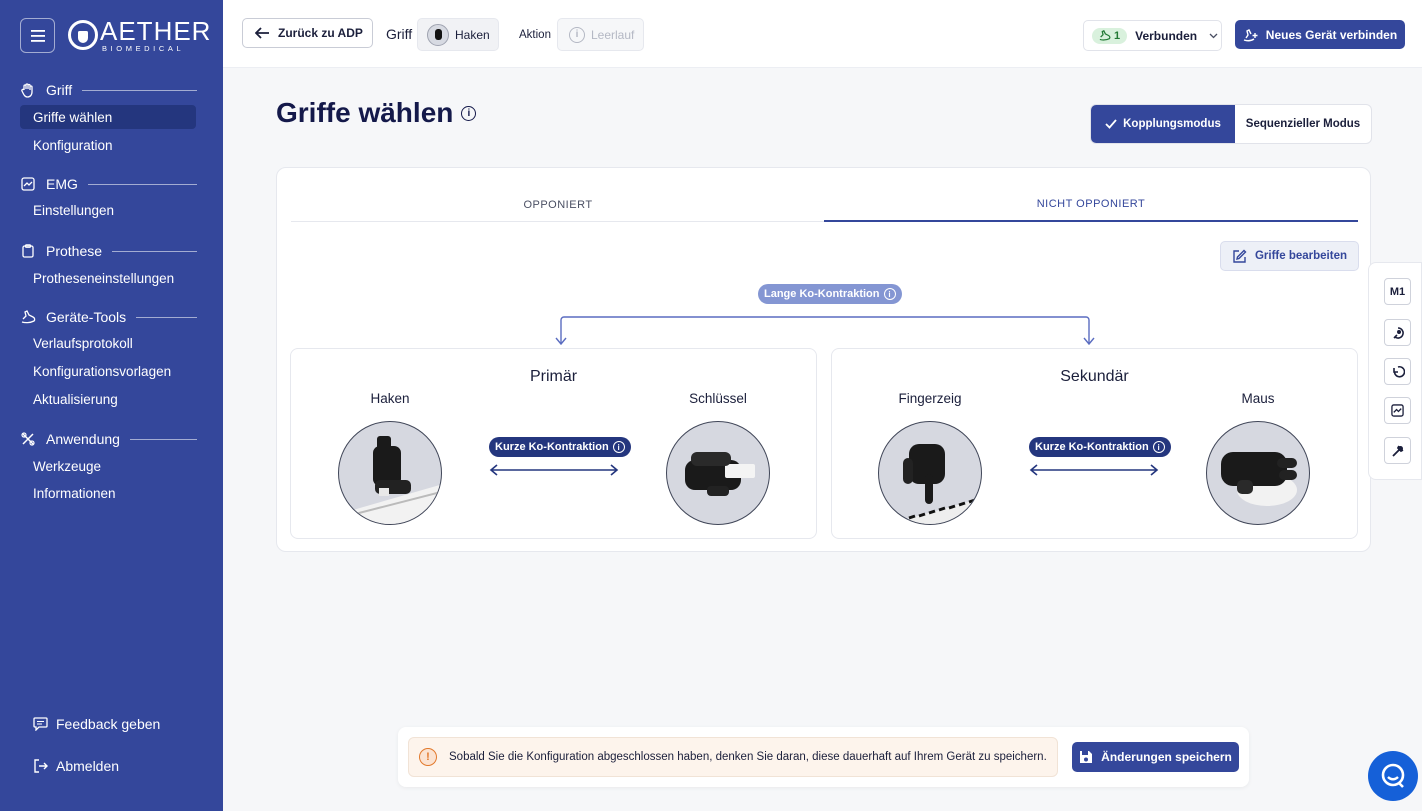  What do you see at coordinates (1213, 35) in the screenshot?
I see `chevron-down-icon` at bounding box center [1213, 35].